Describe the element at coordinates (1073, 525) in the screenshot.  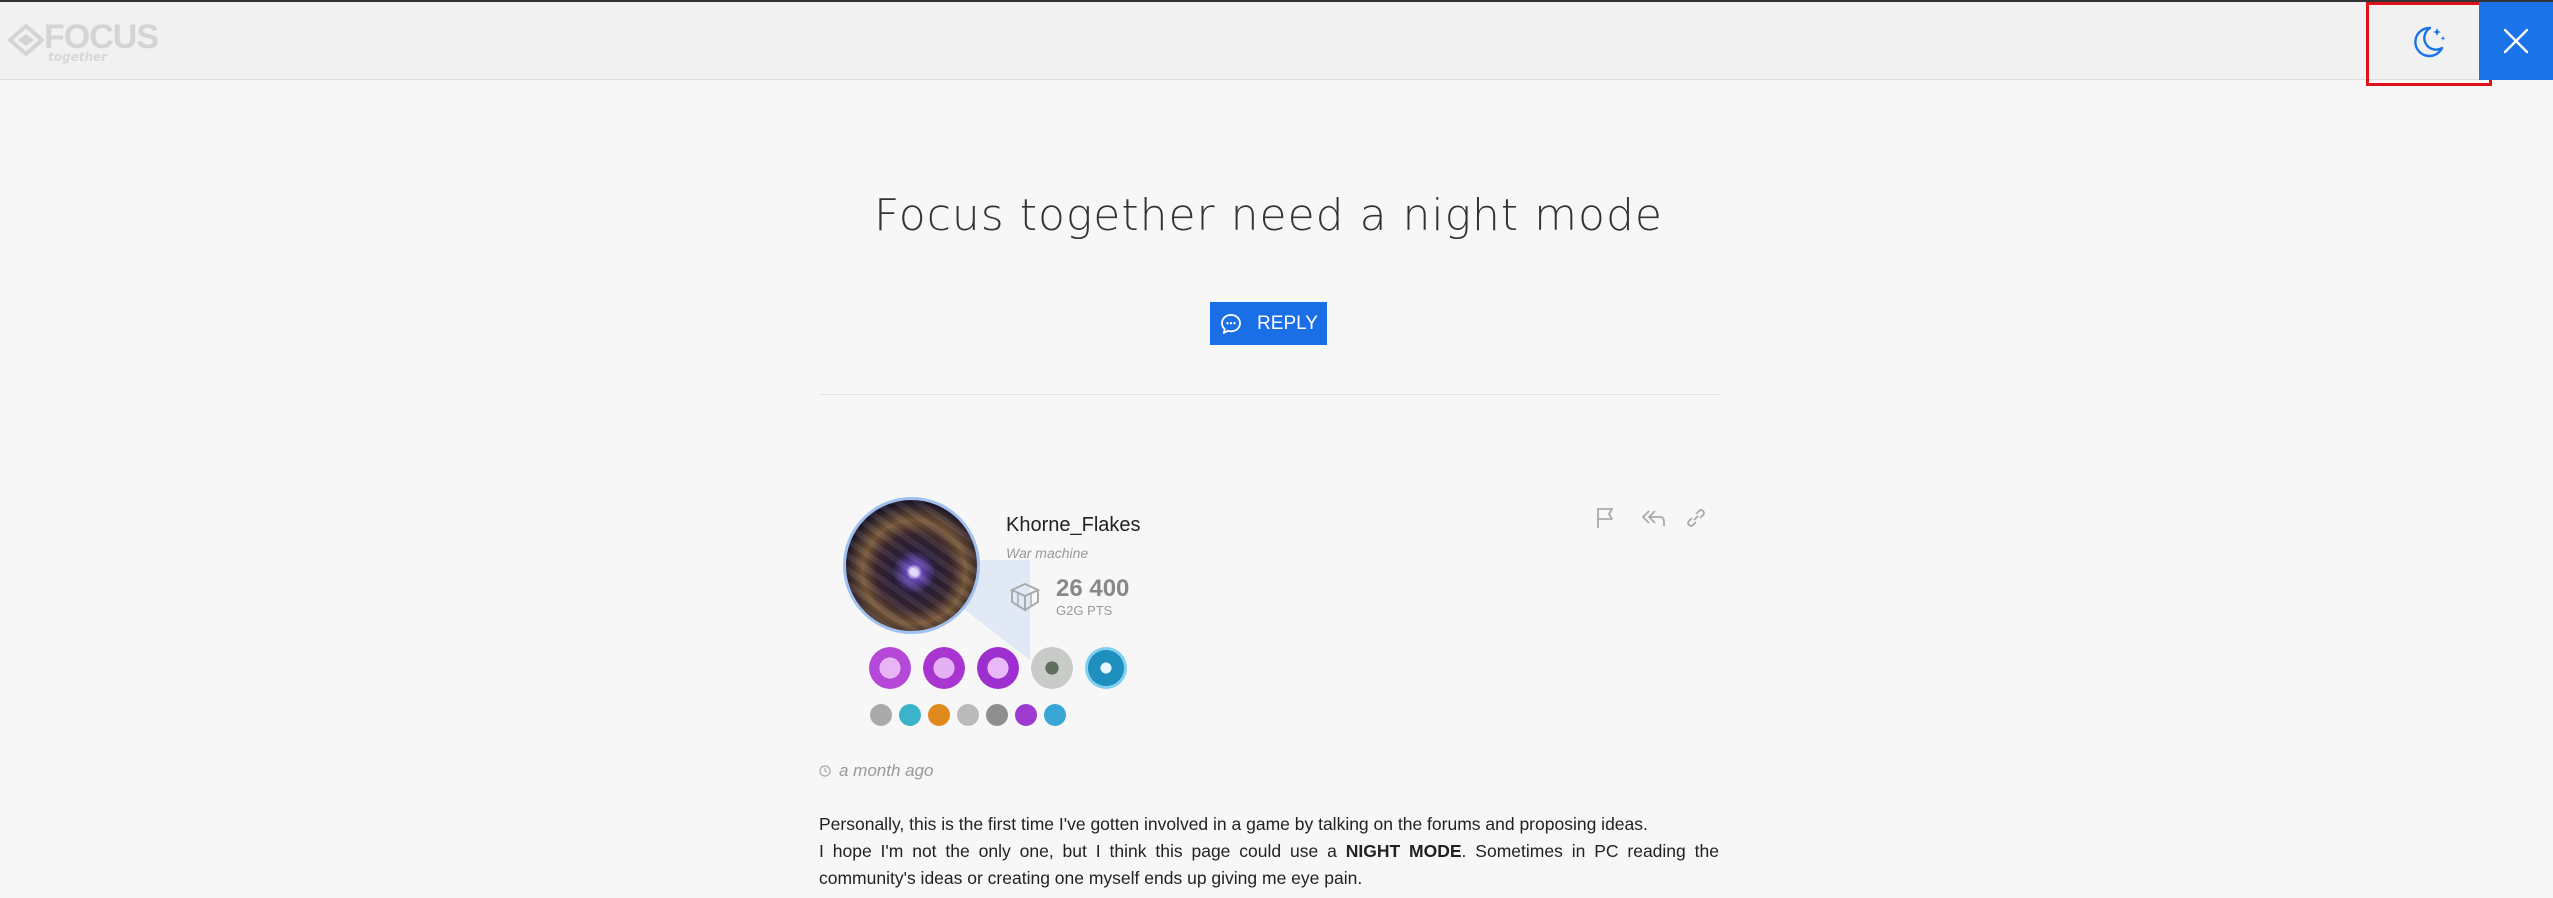
I see `author-name: Khorne_Flakes` at that location.